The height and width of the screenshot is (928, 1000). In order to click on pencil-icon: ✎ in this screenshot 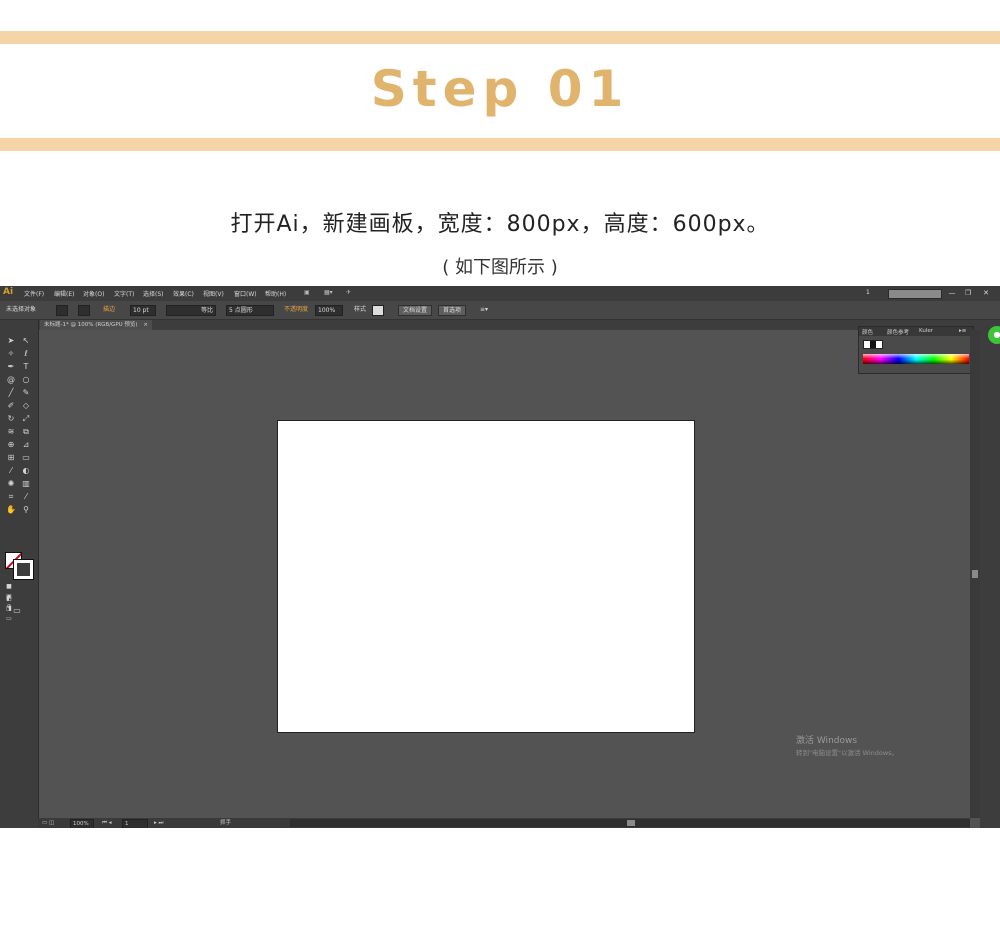, I will do `click(26, 393)`.